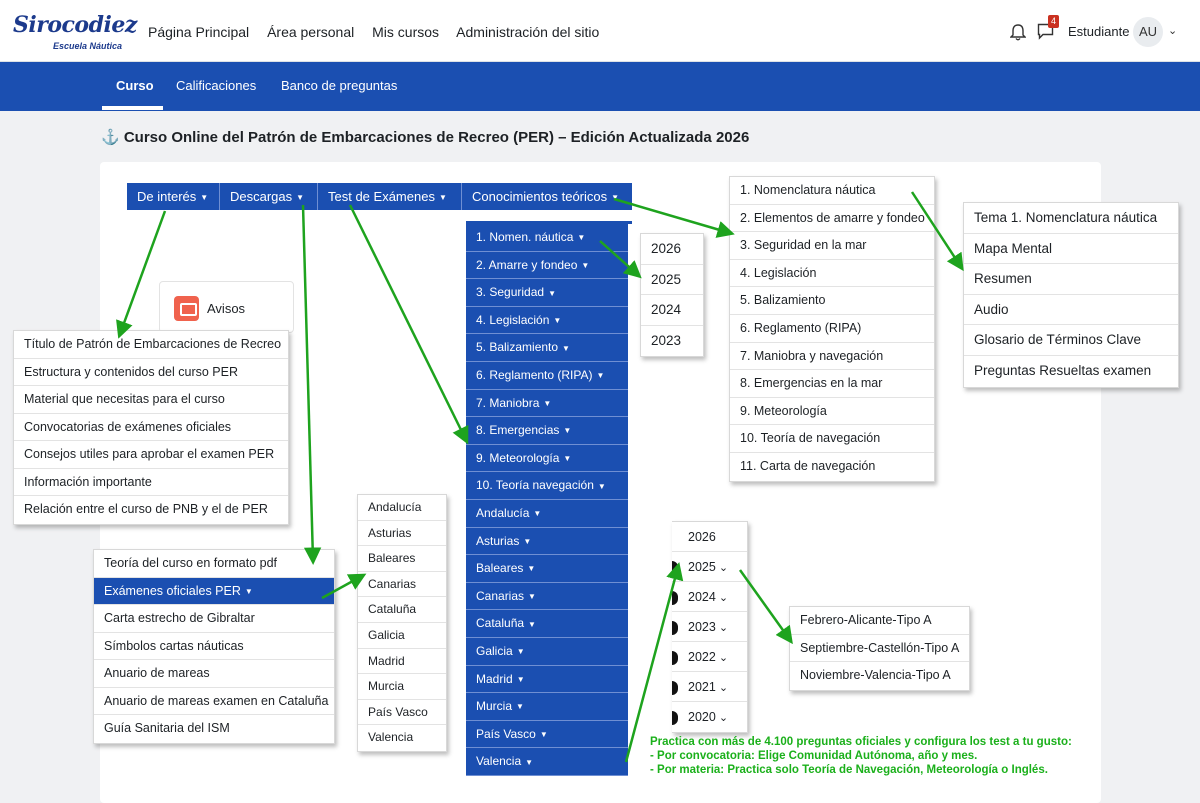 Image resolution: width=1200 pixels, height=803 pixels. Describe the element at coordinates (547, 624) in the screenshot. I see `test-item: Cataluña ▼` at that location.